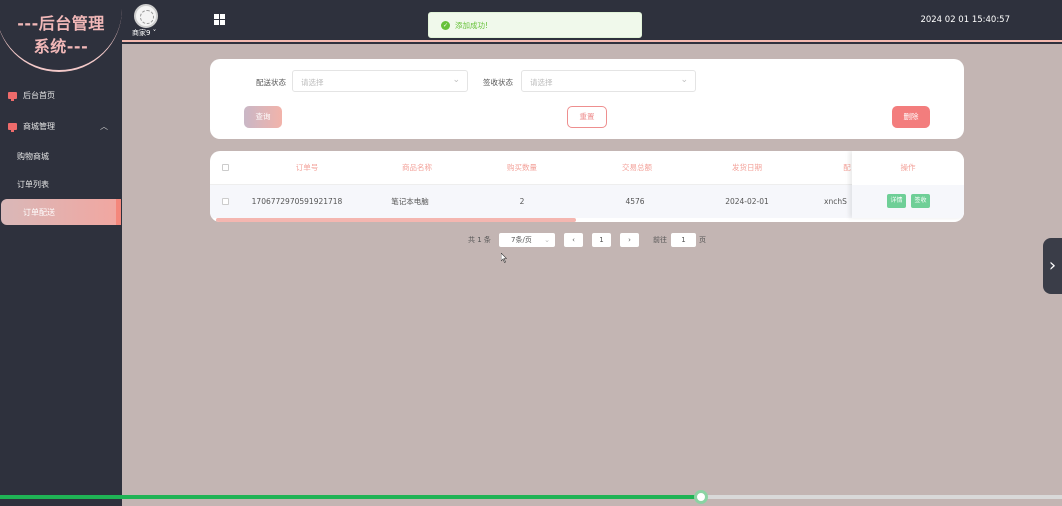 The width and height of the screenshot is (1062, 506). I want to click on page-size-select: 7条/页 ⌄, so click(527, 240).